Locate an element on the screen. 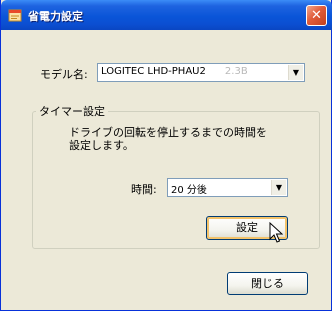 This screenshot has height=311, width=332. model-select-value: LOGITEC LHD-PHAU2 2.3B is located at coordinates (174, 71).